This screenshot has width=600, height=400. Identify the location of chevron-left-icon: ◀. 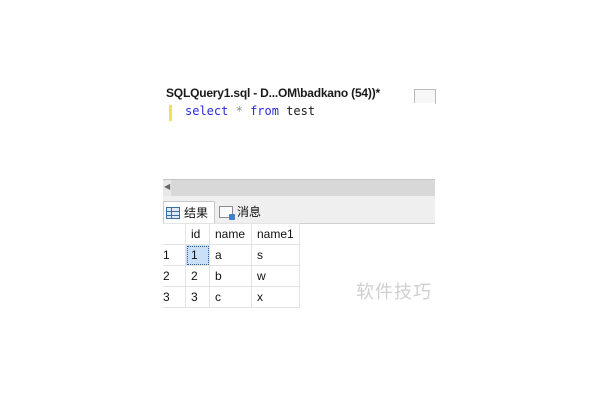
(167, 186).